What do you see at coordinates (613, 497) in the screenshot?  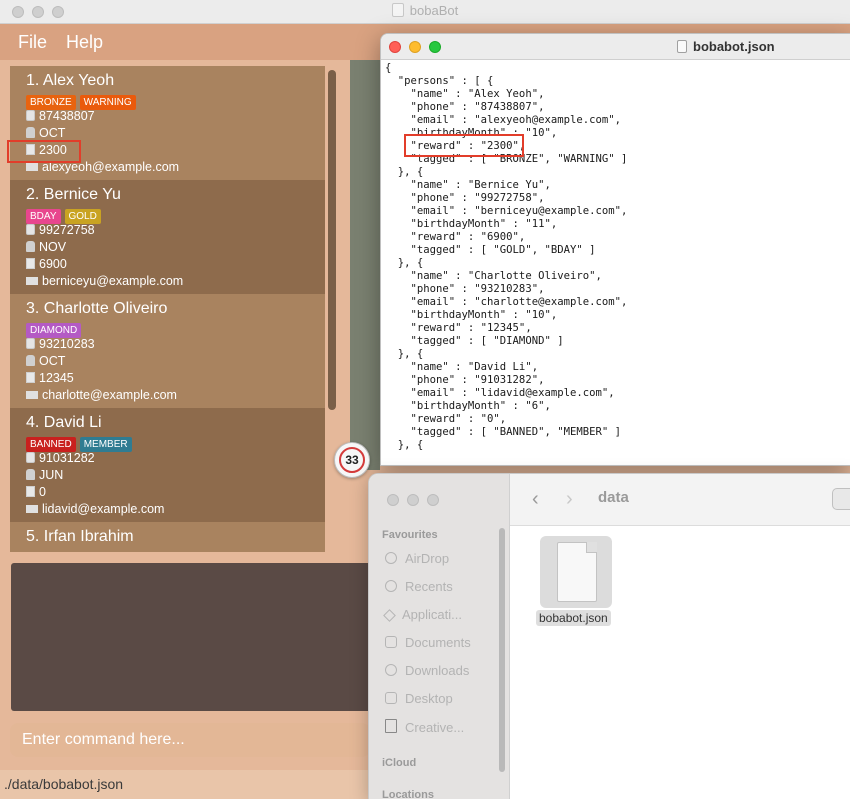 I see `finder-title: data` at bounding box center [613, 497].